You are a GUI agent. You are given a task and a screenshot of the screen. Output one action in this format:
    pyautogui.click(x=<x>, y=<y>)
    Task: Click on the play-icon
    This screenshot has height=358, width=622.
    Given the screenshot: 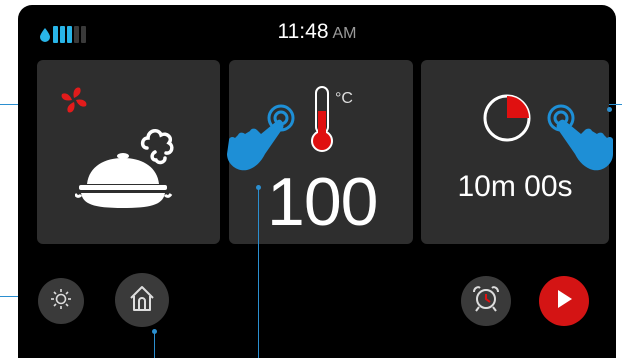 What is the action you would take?
    pyautogui.click(x=564, y=301)
    